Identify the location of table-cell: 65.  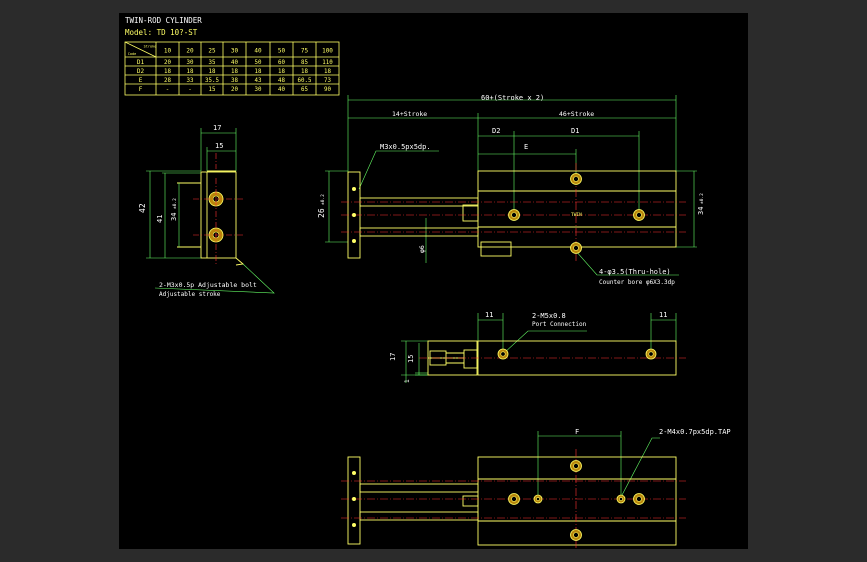
(304, 90).